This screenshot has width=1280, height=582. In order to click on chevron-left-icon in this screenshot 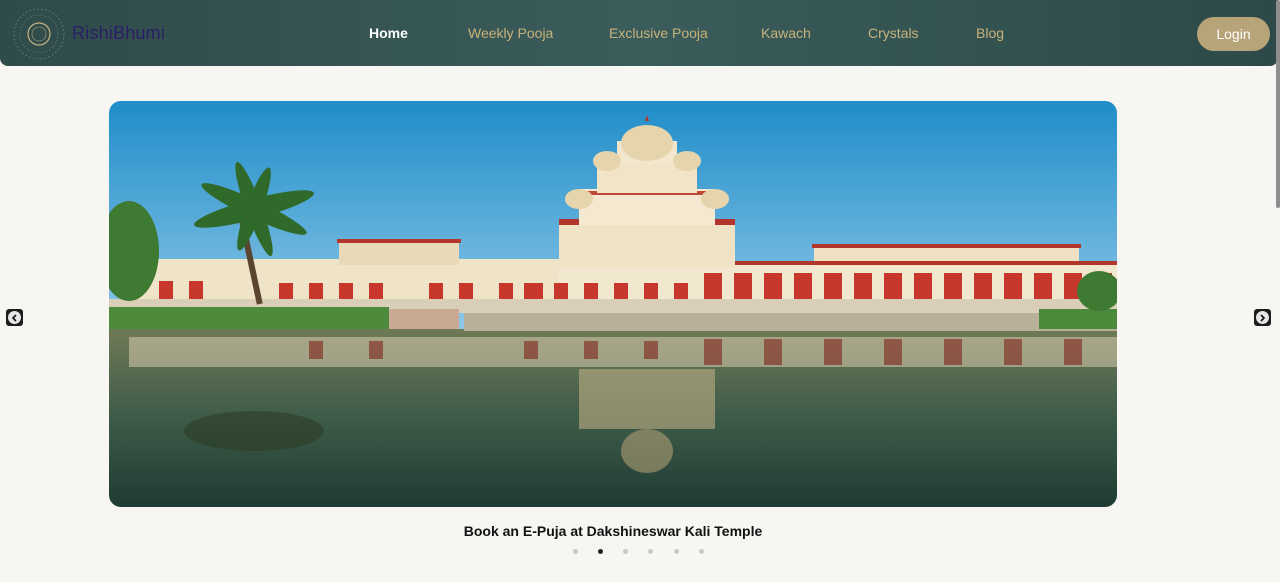, I will do `click(14, 317)`.